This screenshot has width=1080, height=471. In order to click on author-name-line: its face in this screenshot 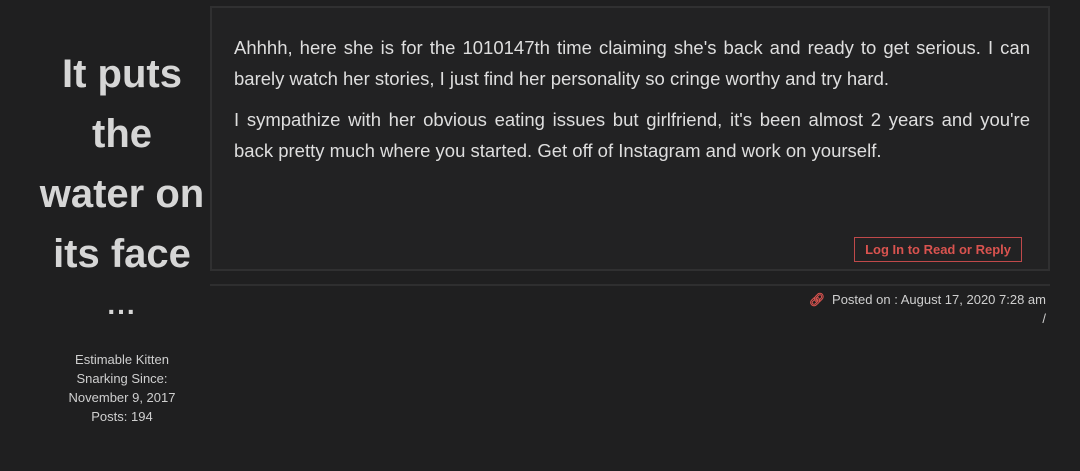, I will do `click(122, 254)`.